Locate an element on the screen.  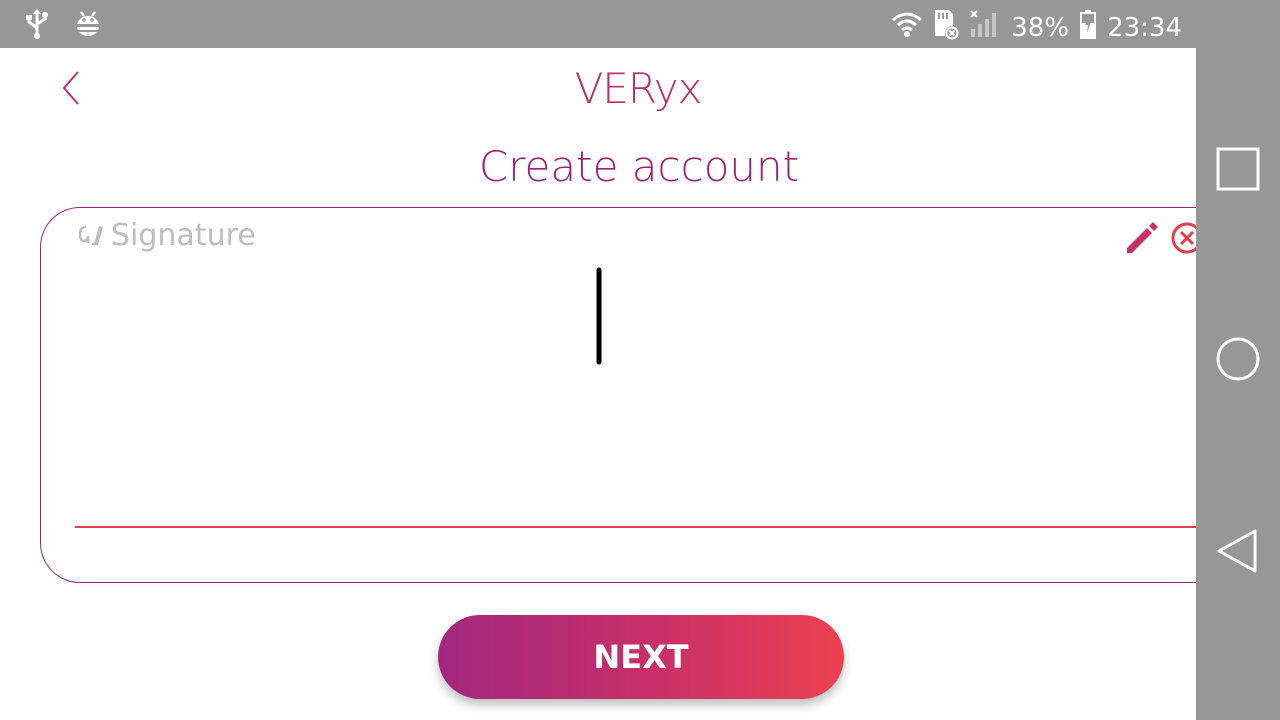
status-bar-right: 38% 23:34 is located at coordinates (1036, 27).